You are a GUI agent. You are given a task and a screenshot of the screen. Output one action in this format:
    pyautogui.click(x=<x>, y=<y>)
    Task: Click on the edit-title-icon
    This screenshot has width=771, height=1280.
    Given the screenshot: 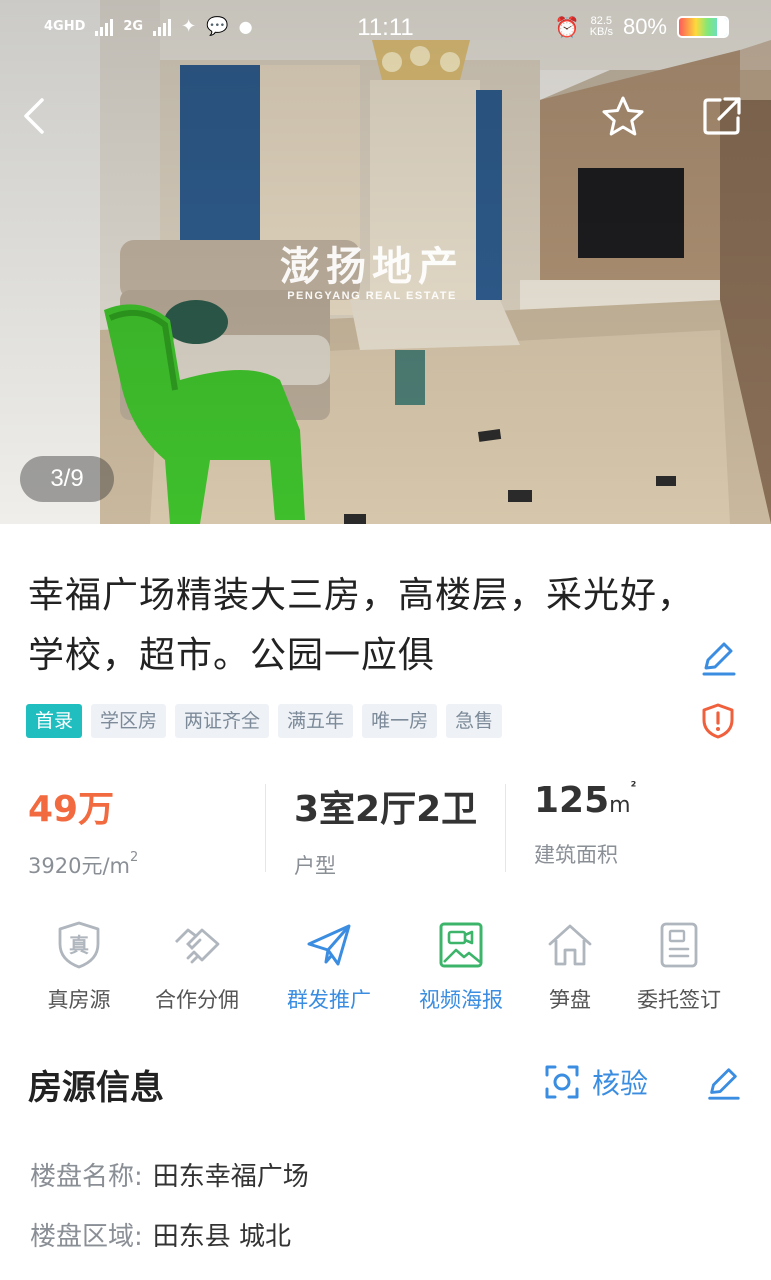 What is the action you would take?
    pyautogui.click(x=718, y=658)
    